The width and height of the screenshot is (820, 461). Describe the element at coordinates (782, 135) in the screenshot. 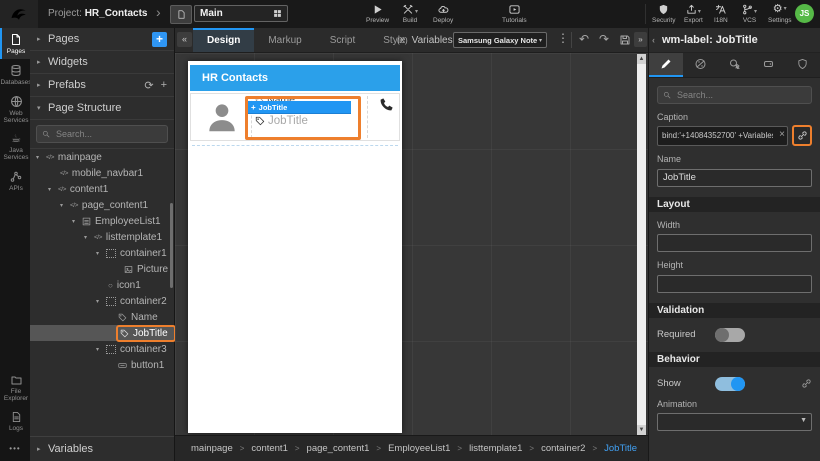

I see `clear-binding-icon: ×` at that location.